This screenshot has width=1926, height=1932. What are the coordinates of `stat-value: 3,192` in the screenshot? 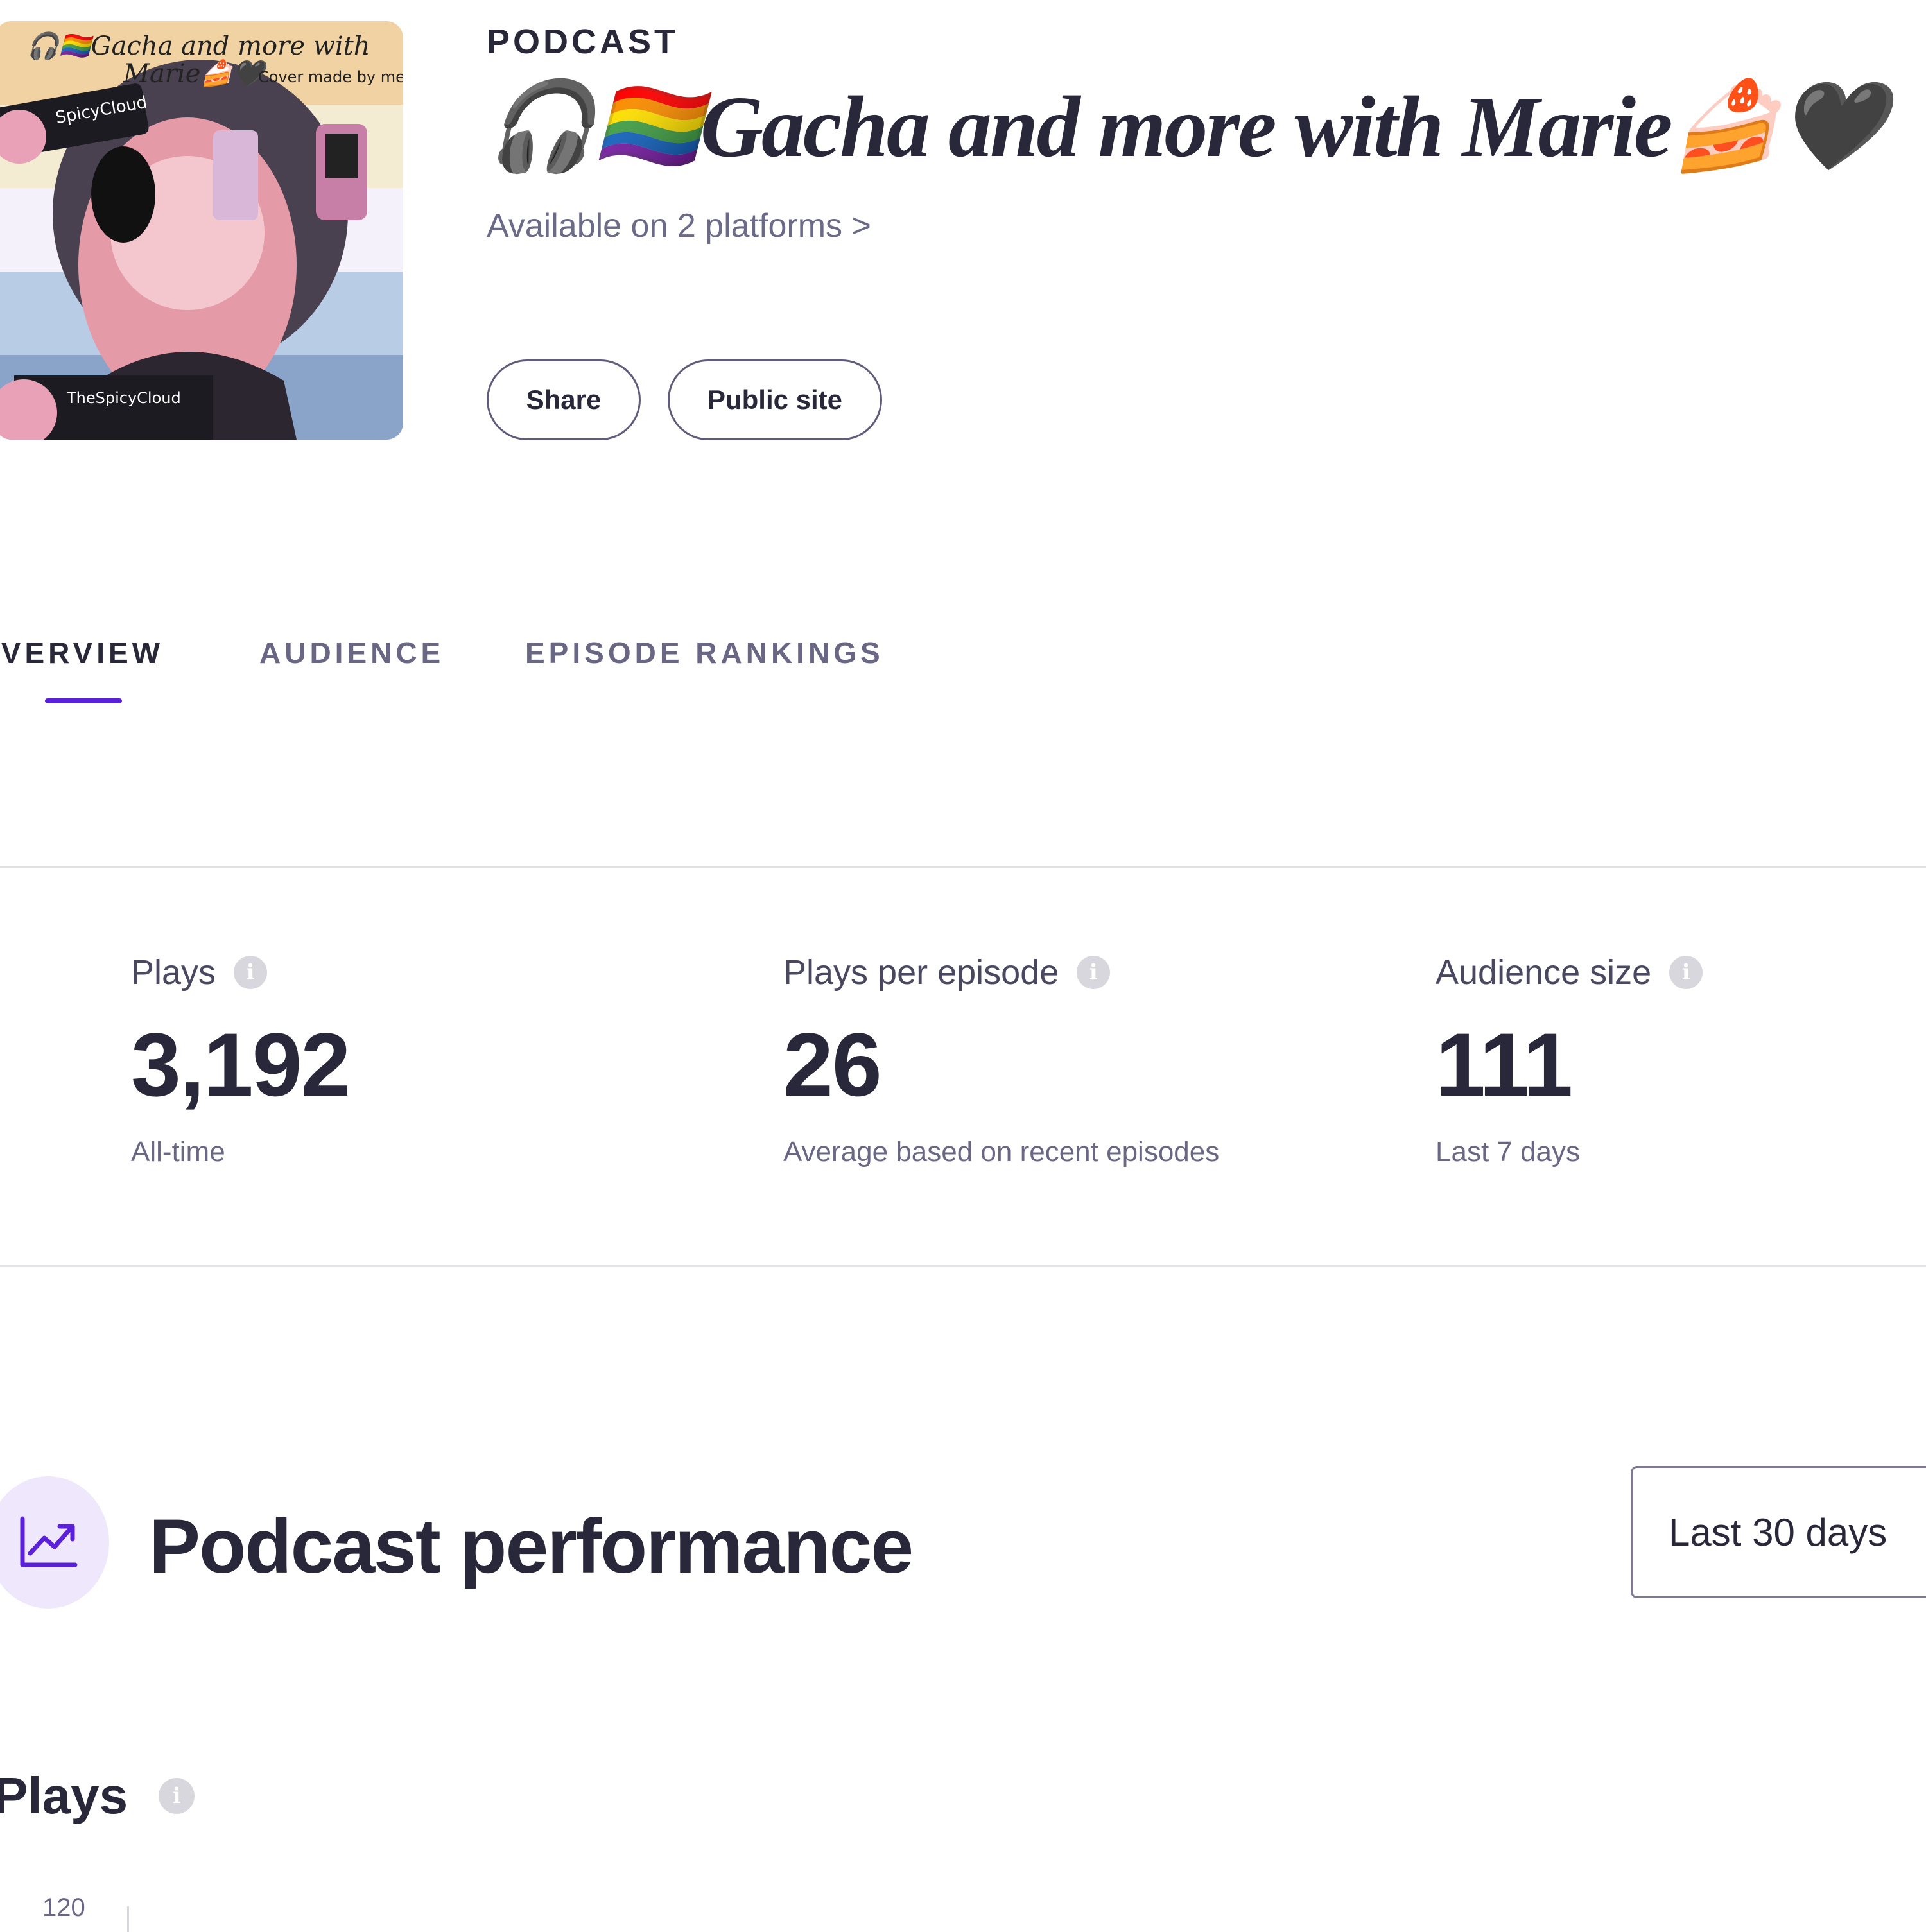 It's located at (241, 1064).